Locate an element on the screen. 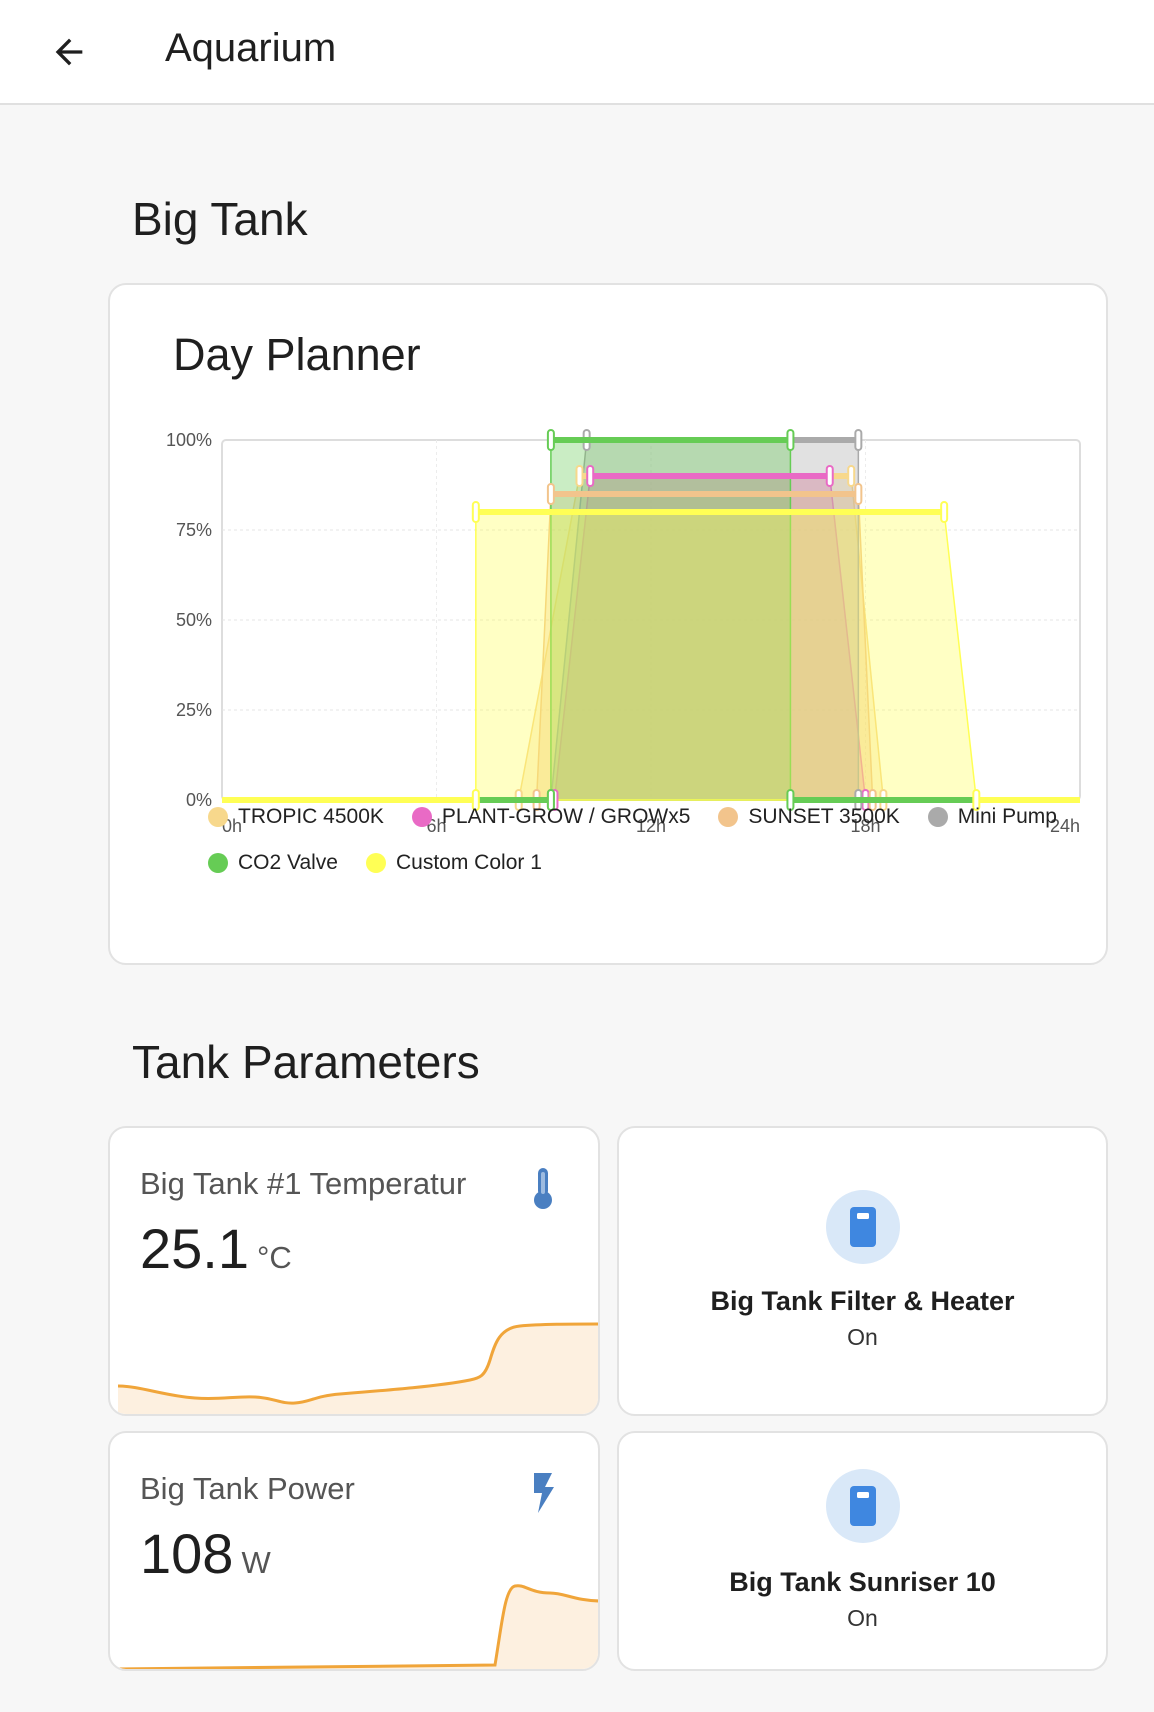  legend-label: PLANT-GROW / GROWx5 is located at coordinates (566, 816).